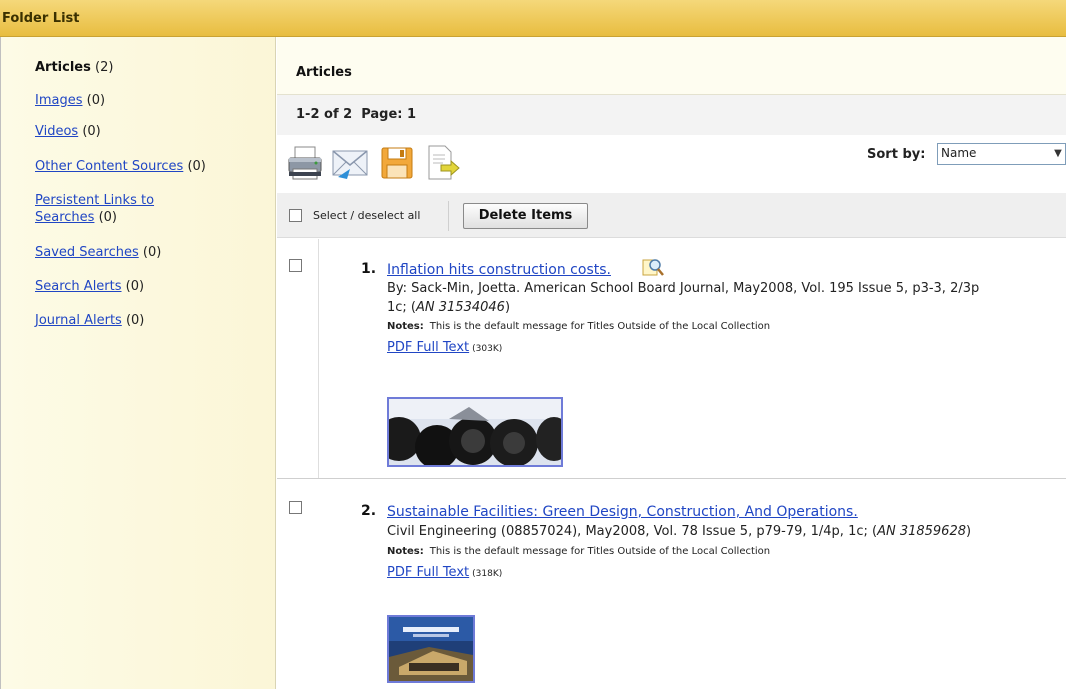  Describe the element at coordinates (959, 153) in the screenshot. I see `sort-by-value: Name` at that location.